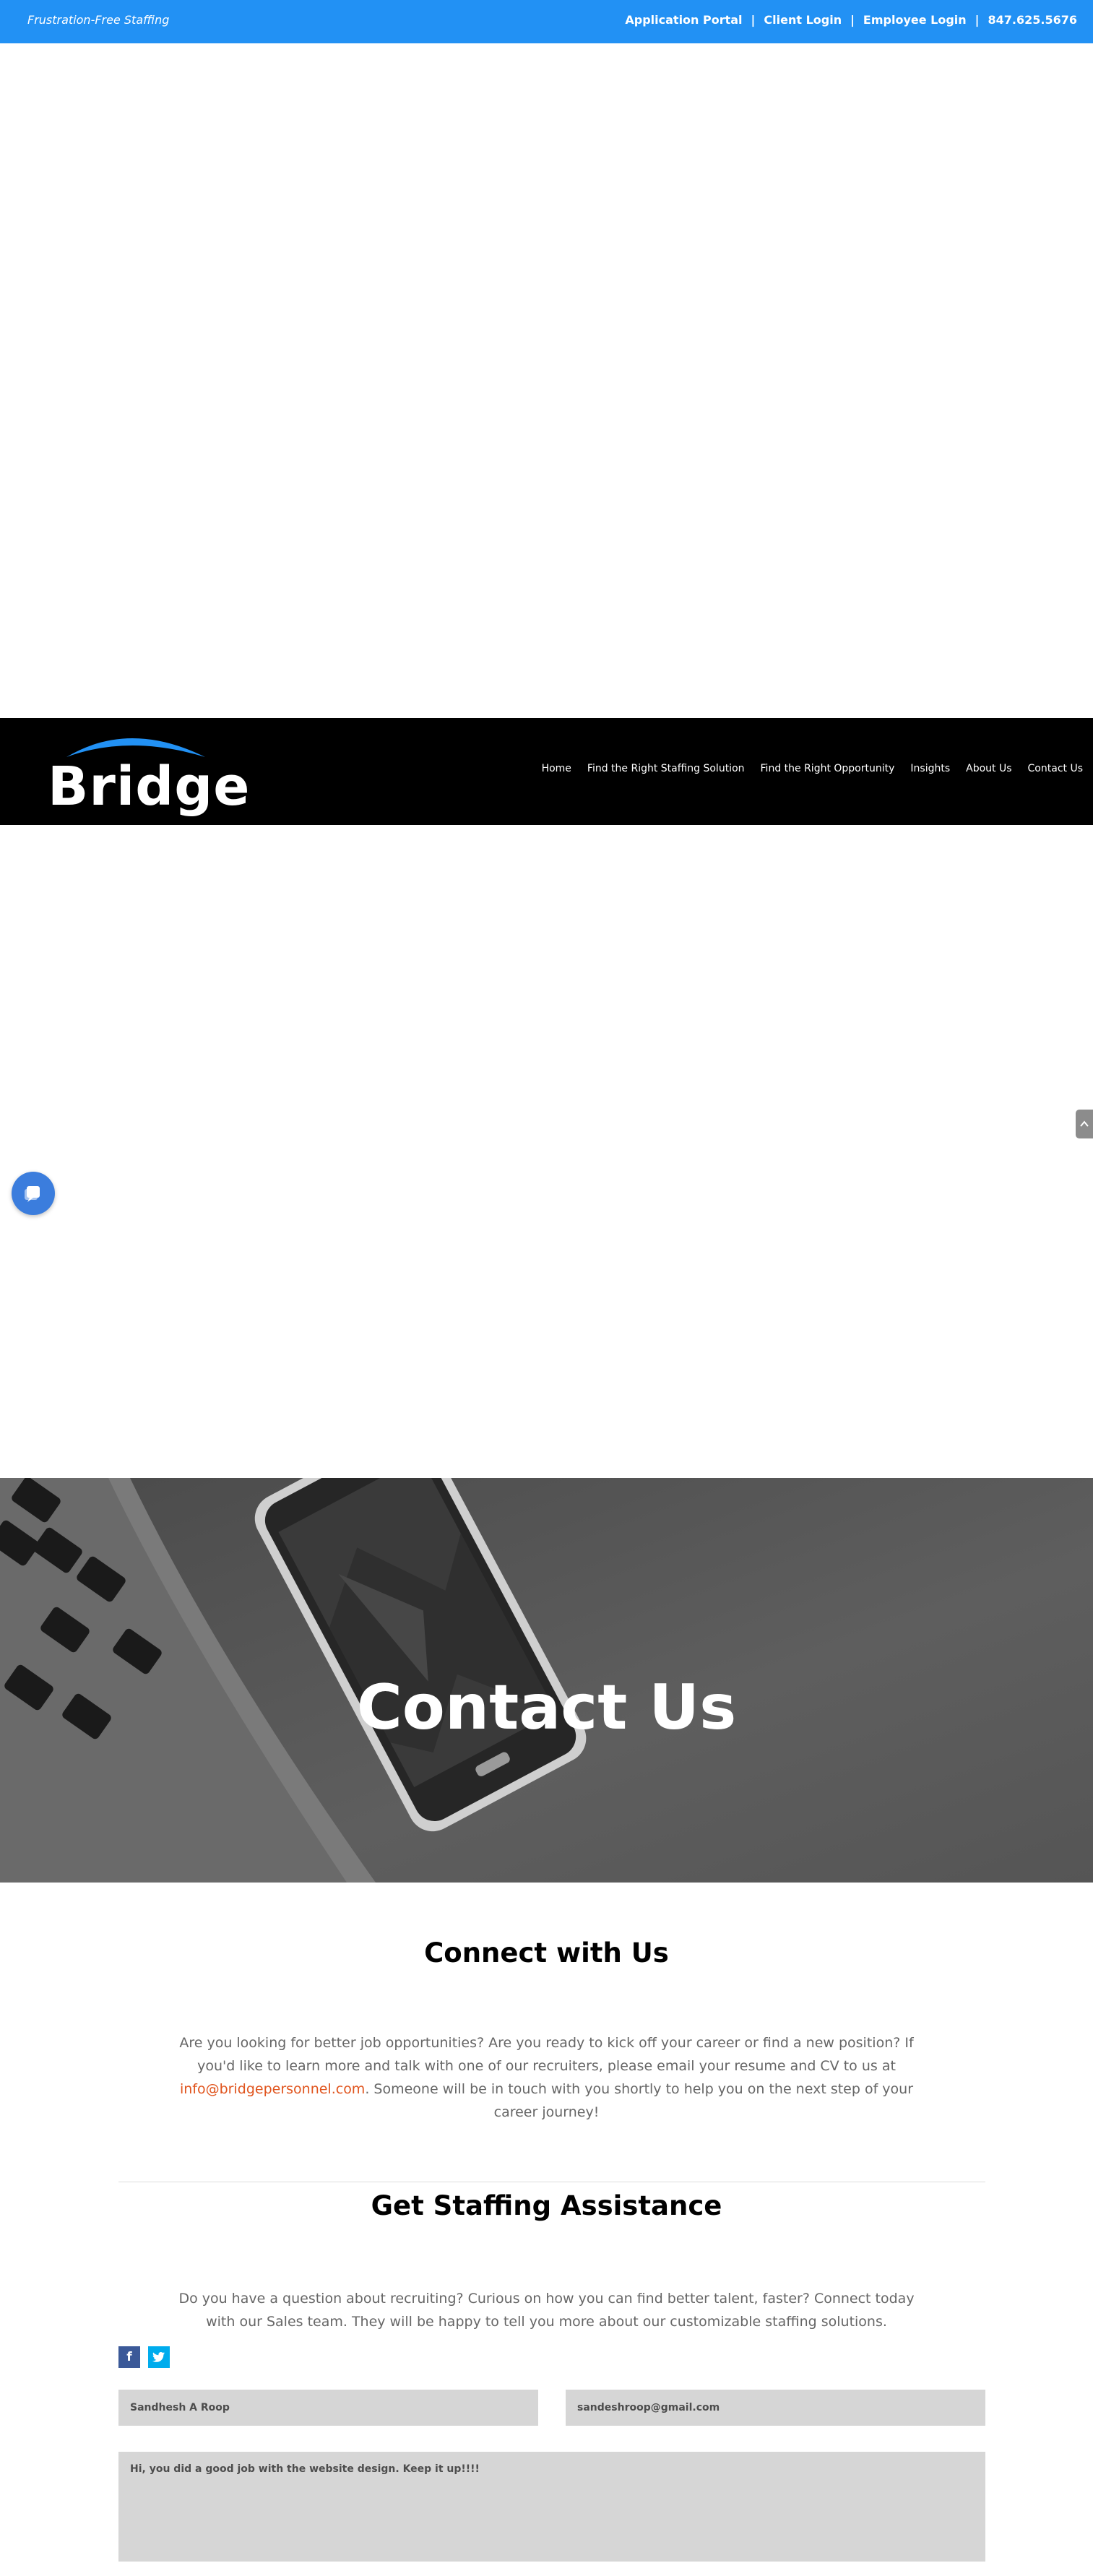 This screenshot has height=2576, width=1093. Describe the element at coordinates (556, 768) in the screenshot. I see `nav-item-home: Home` at that location.